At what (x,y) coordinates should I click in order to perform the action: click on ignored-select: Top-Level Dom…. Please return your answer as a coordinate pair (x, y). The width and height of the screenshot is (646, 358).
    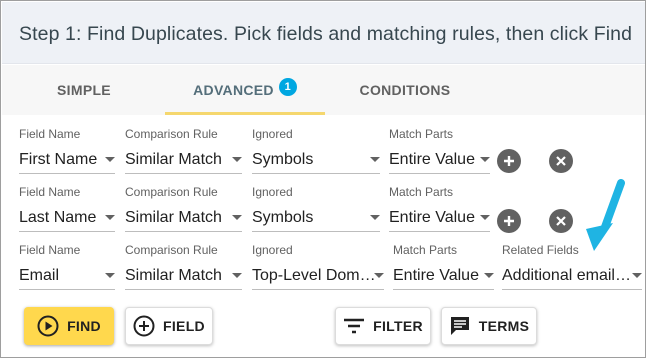
    Looking at the image, I should click on (318, 276).